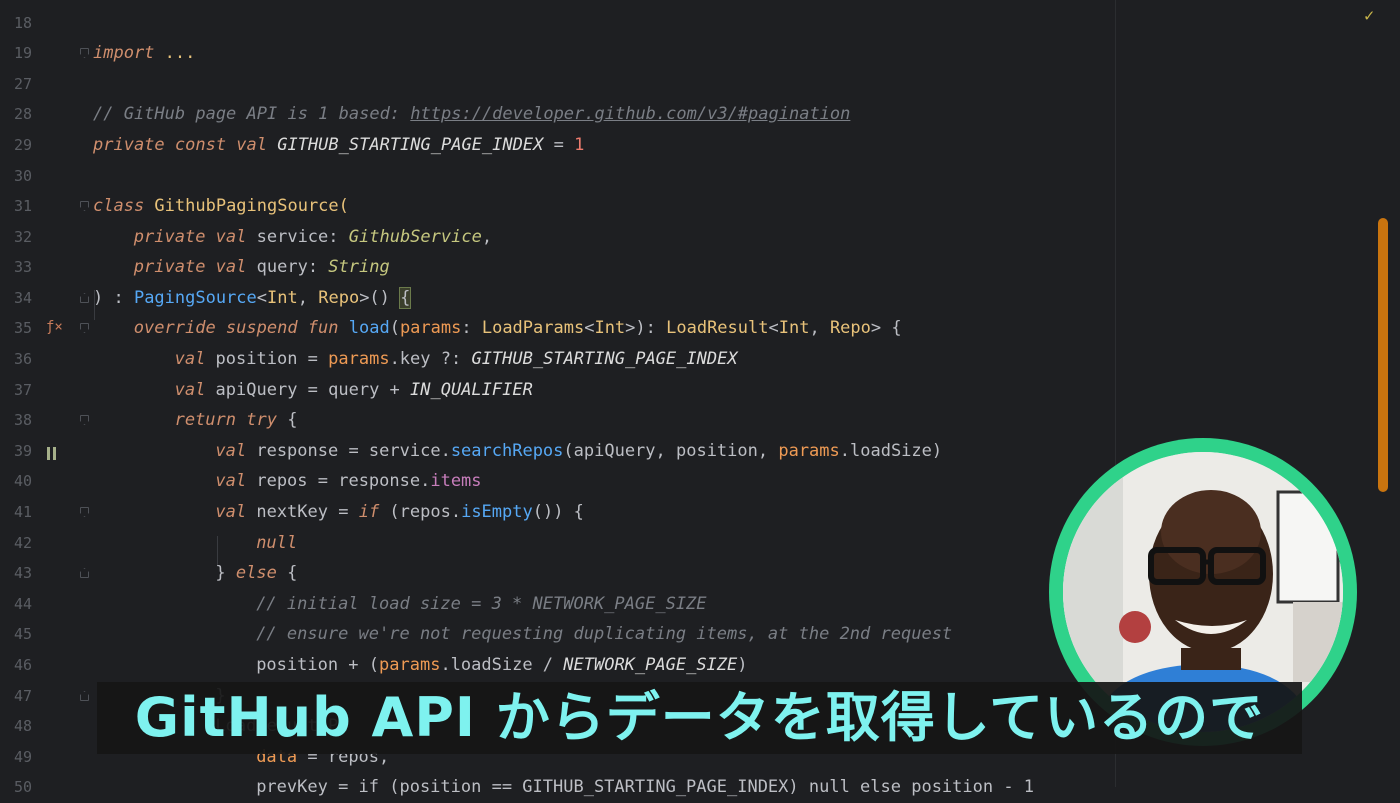 The height and width of the screenshot is (803, 1400). What do you see at coordinates (690, 237) in the screenshot?
I see `code-line-32: 32 private val service: GithubService,` at bounding box center [690, 237].